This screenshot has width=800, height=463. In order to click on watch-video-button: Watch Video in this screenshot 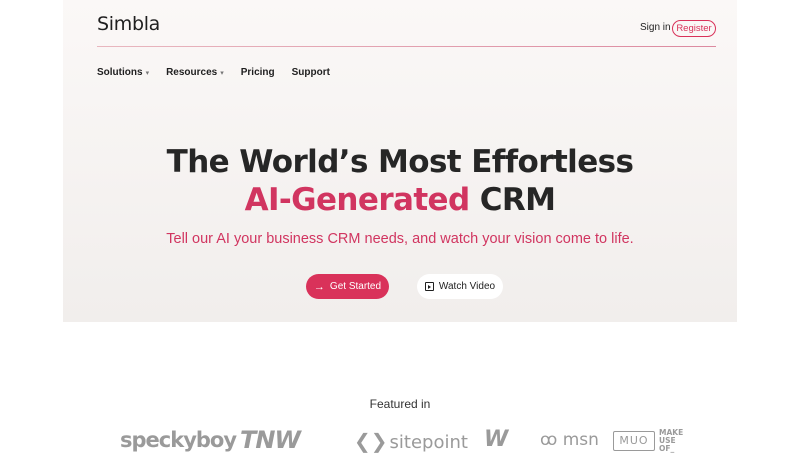, I will do `click(460, 286)`.